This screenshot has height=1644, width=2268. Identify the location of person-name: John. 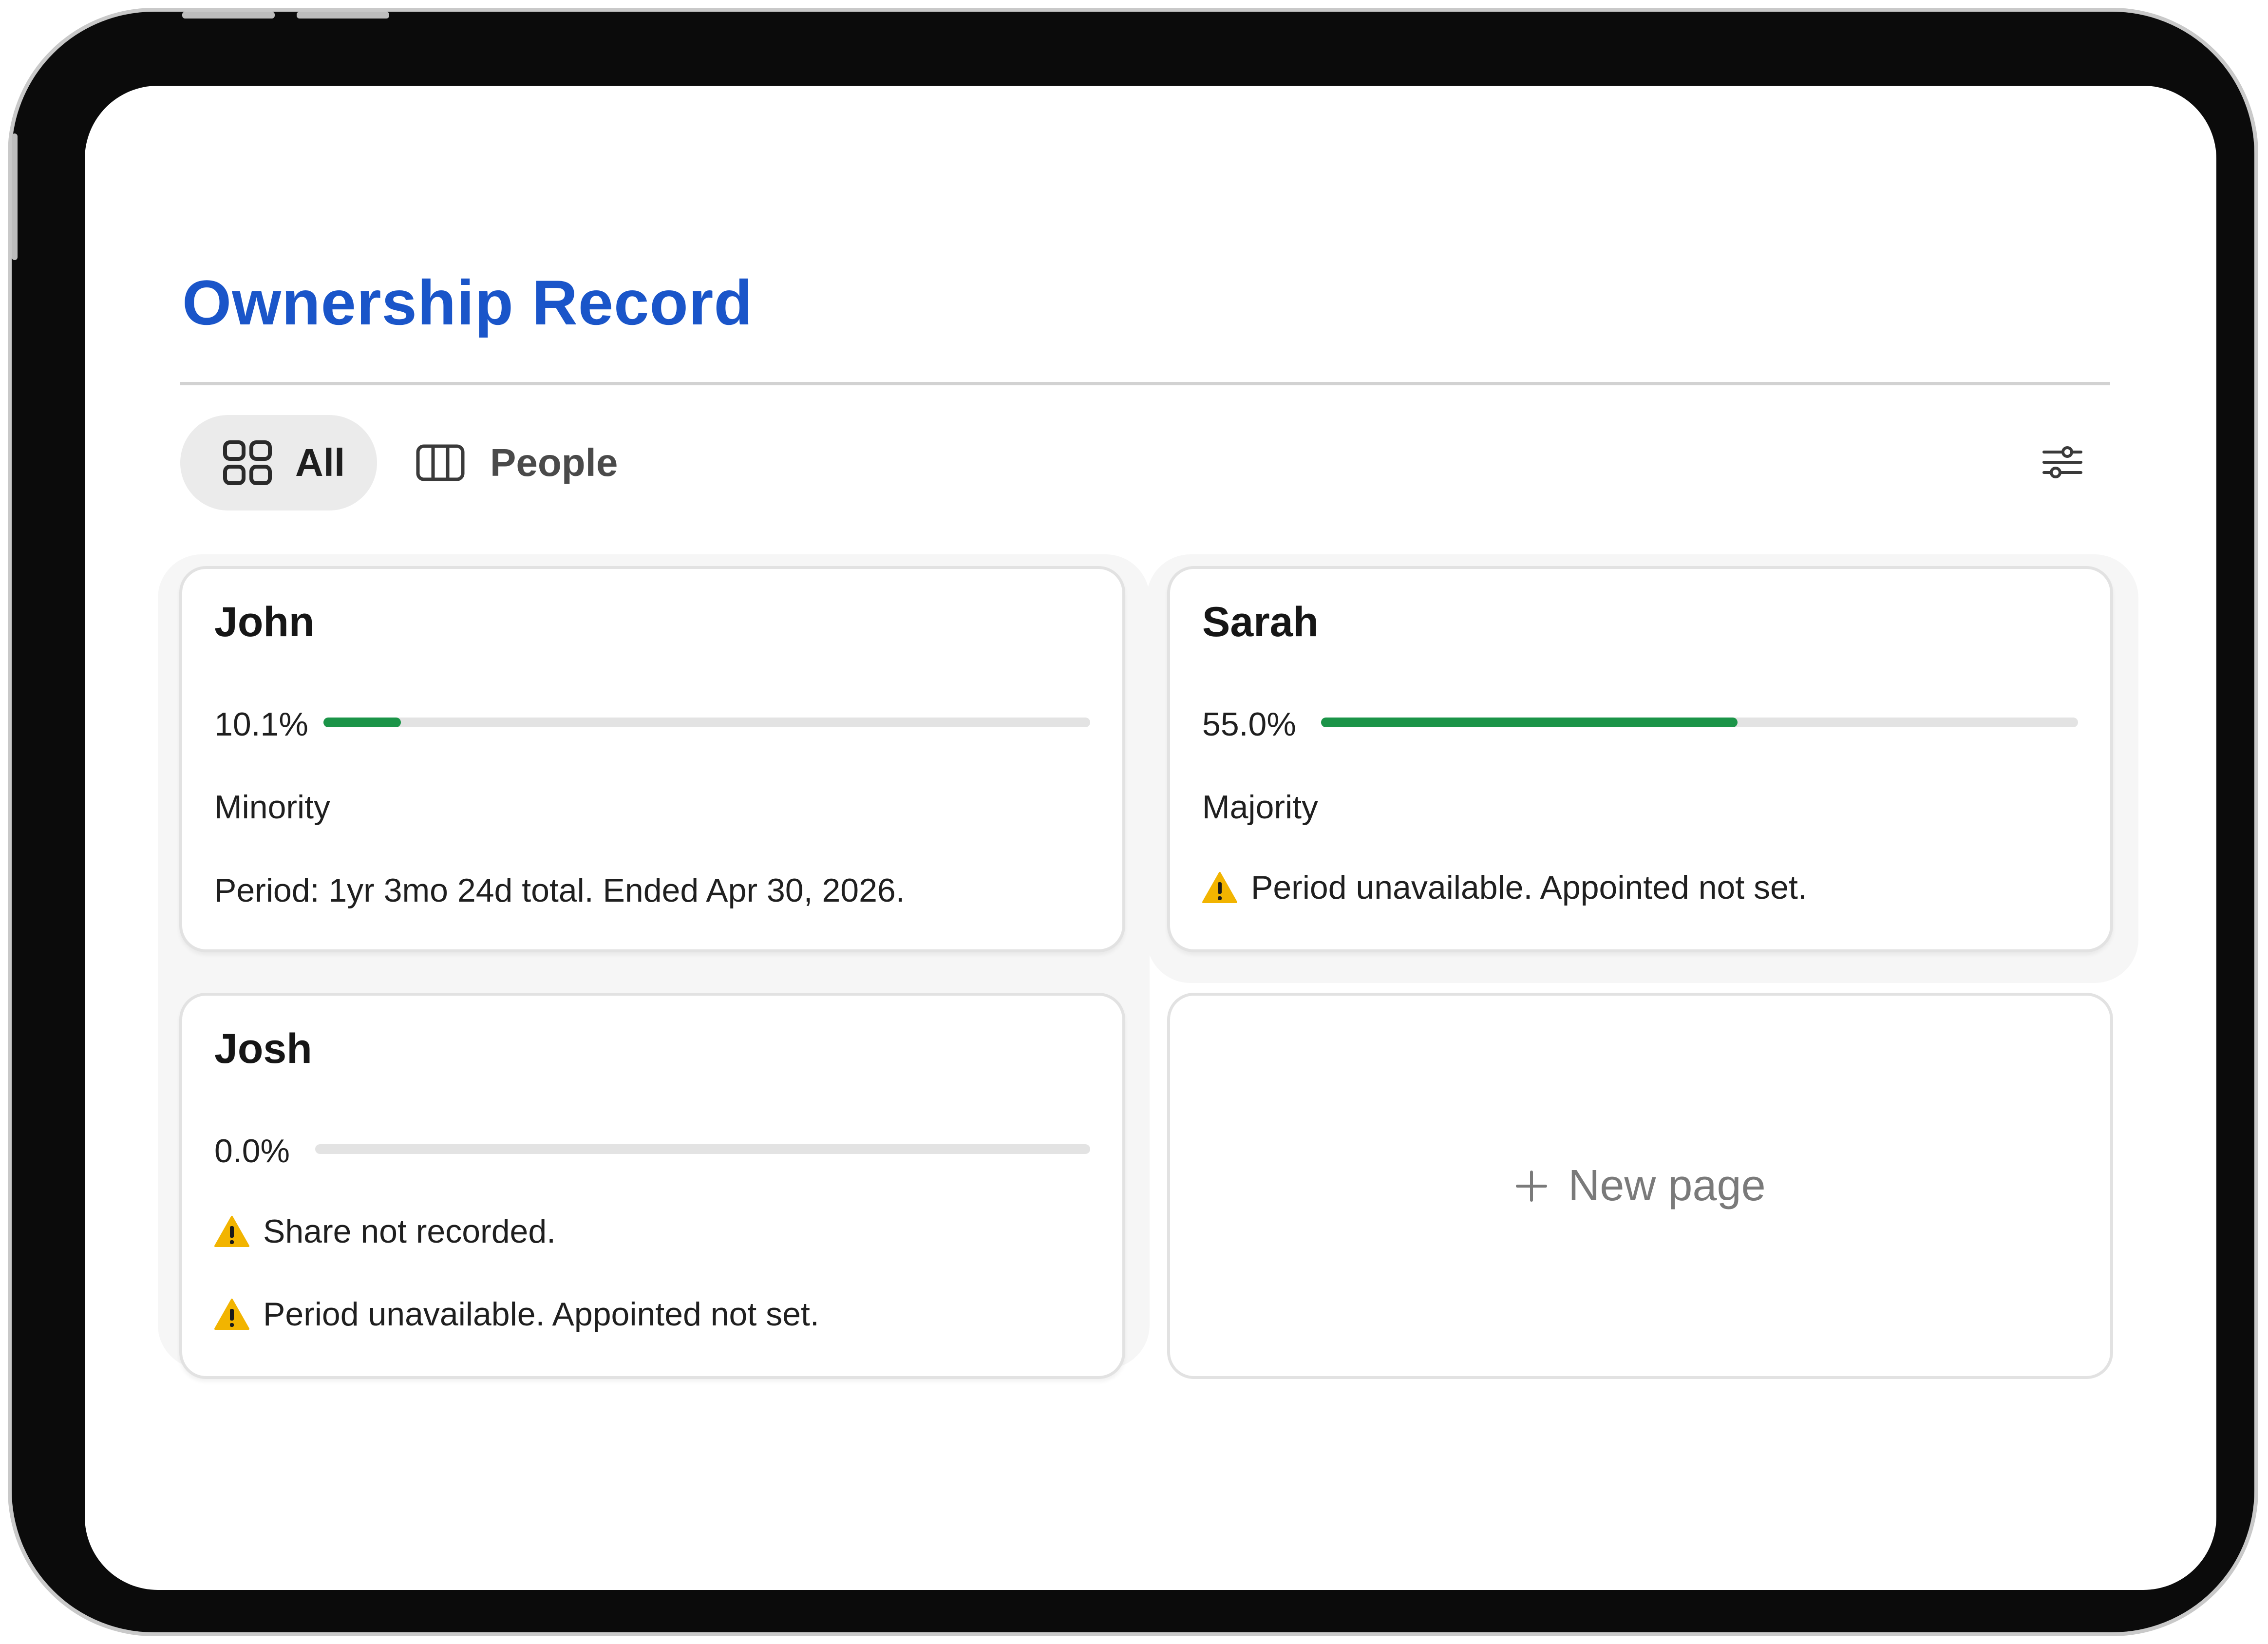
(265, 622).